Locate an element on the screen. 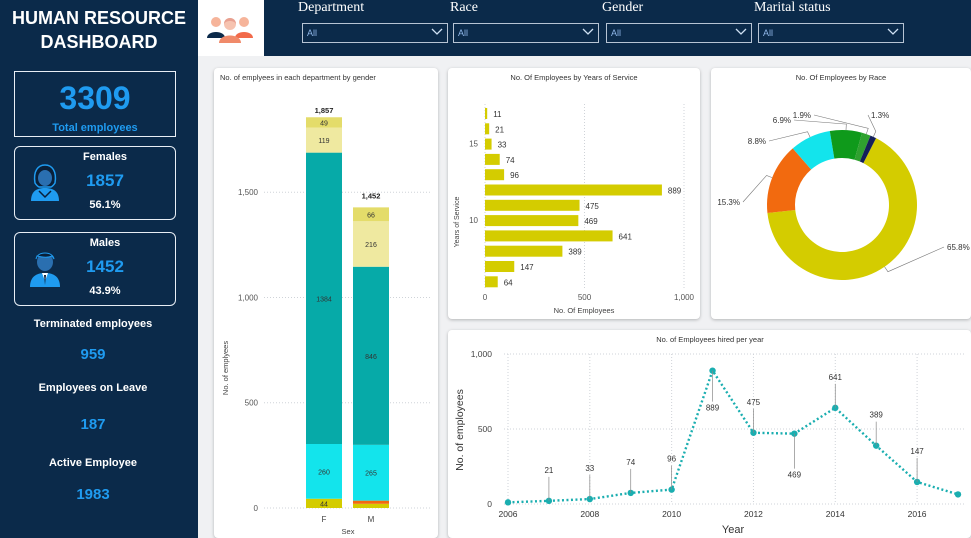 The height and width of the screenshot is (538, 971). males-value: 1452 is located at coordinates (105, 266).